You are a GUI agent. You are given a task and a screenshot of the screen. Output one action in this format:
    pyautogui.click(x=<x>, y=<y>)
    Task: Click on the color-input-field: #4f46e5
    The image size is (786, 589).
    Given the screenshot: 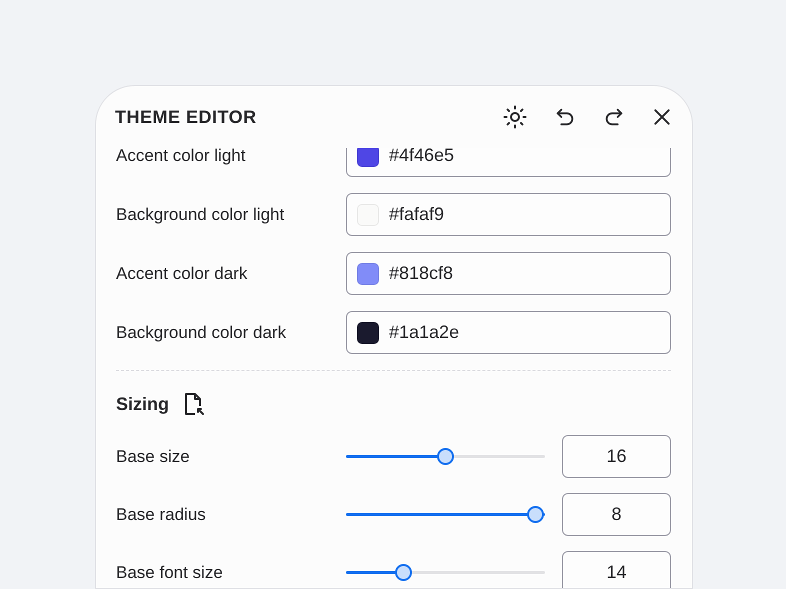 What is the action you would take?
    pyautogui.click(x=508, y=162)
    